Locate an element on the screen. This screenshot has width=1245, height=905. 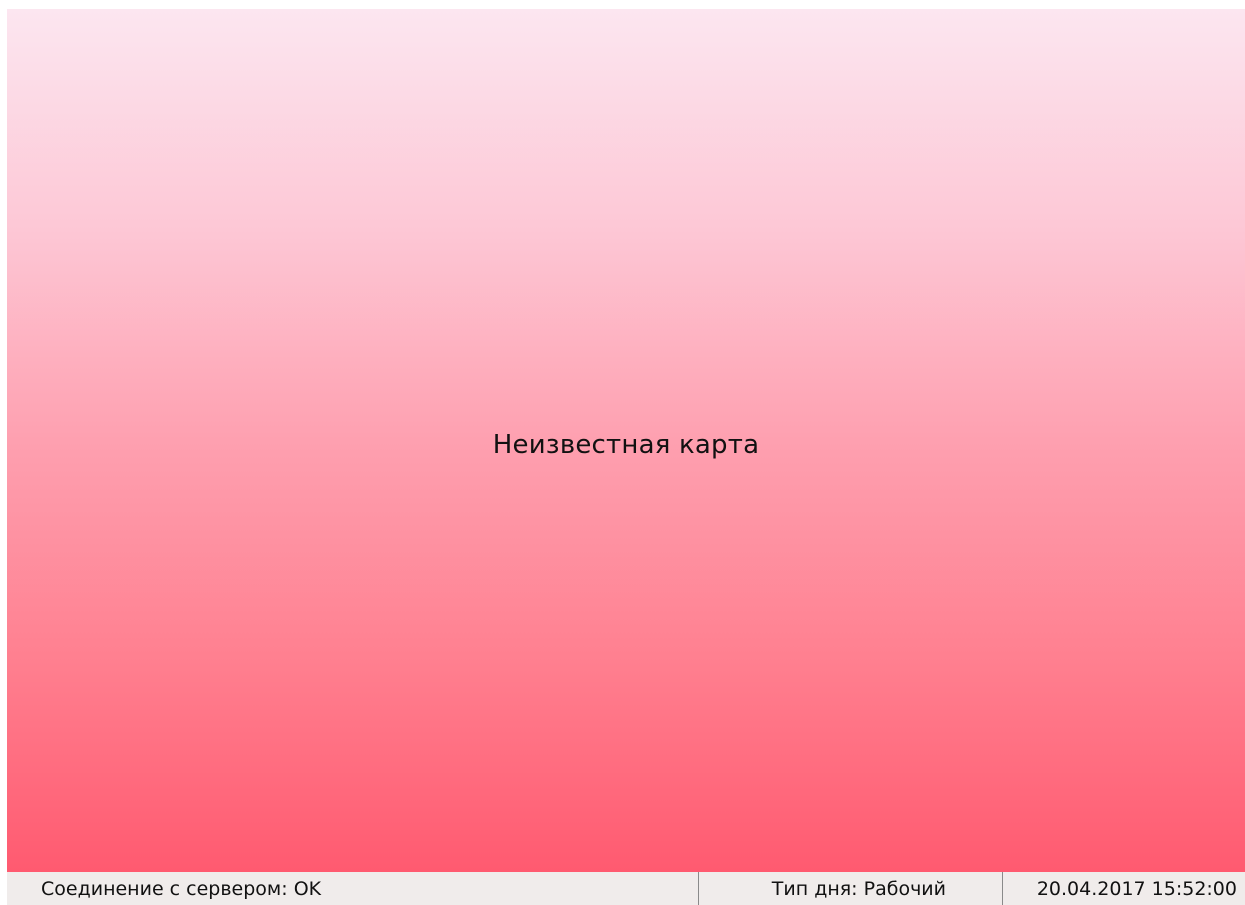
connection-status: Соединение с сервером: OK is located at coordinates (353, 888).